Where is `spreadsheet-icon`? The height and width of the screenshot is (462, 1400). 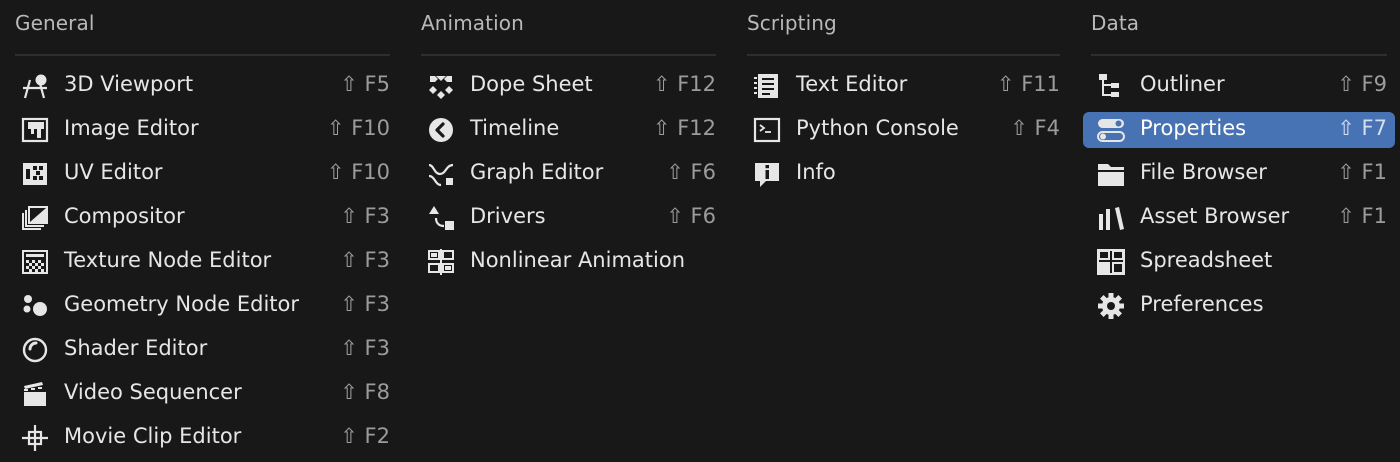
spreadsheet-icon is located at coordinates (1111, 262).